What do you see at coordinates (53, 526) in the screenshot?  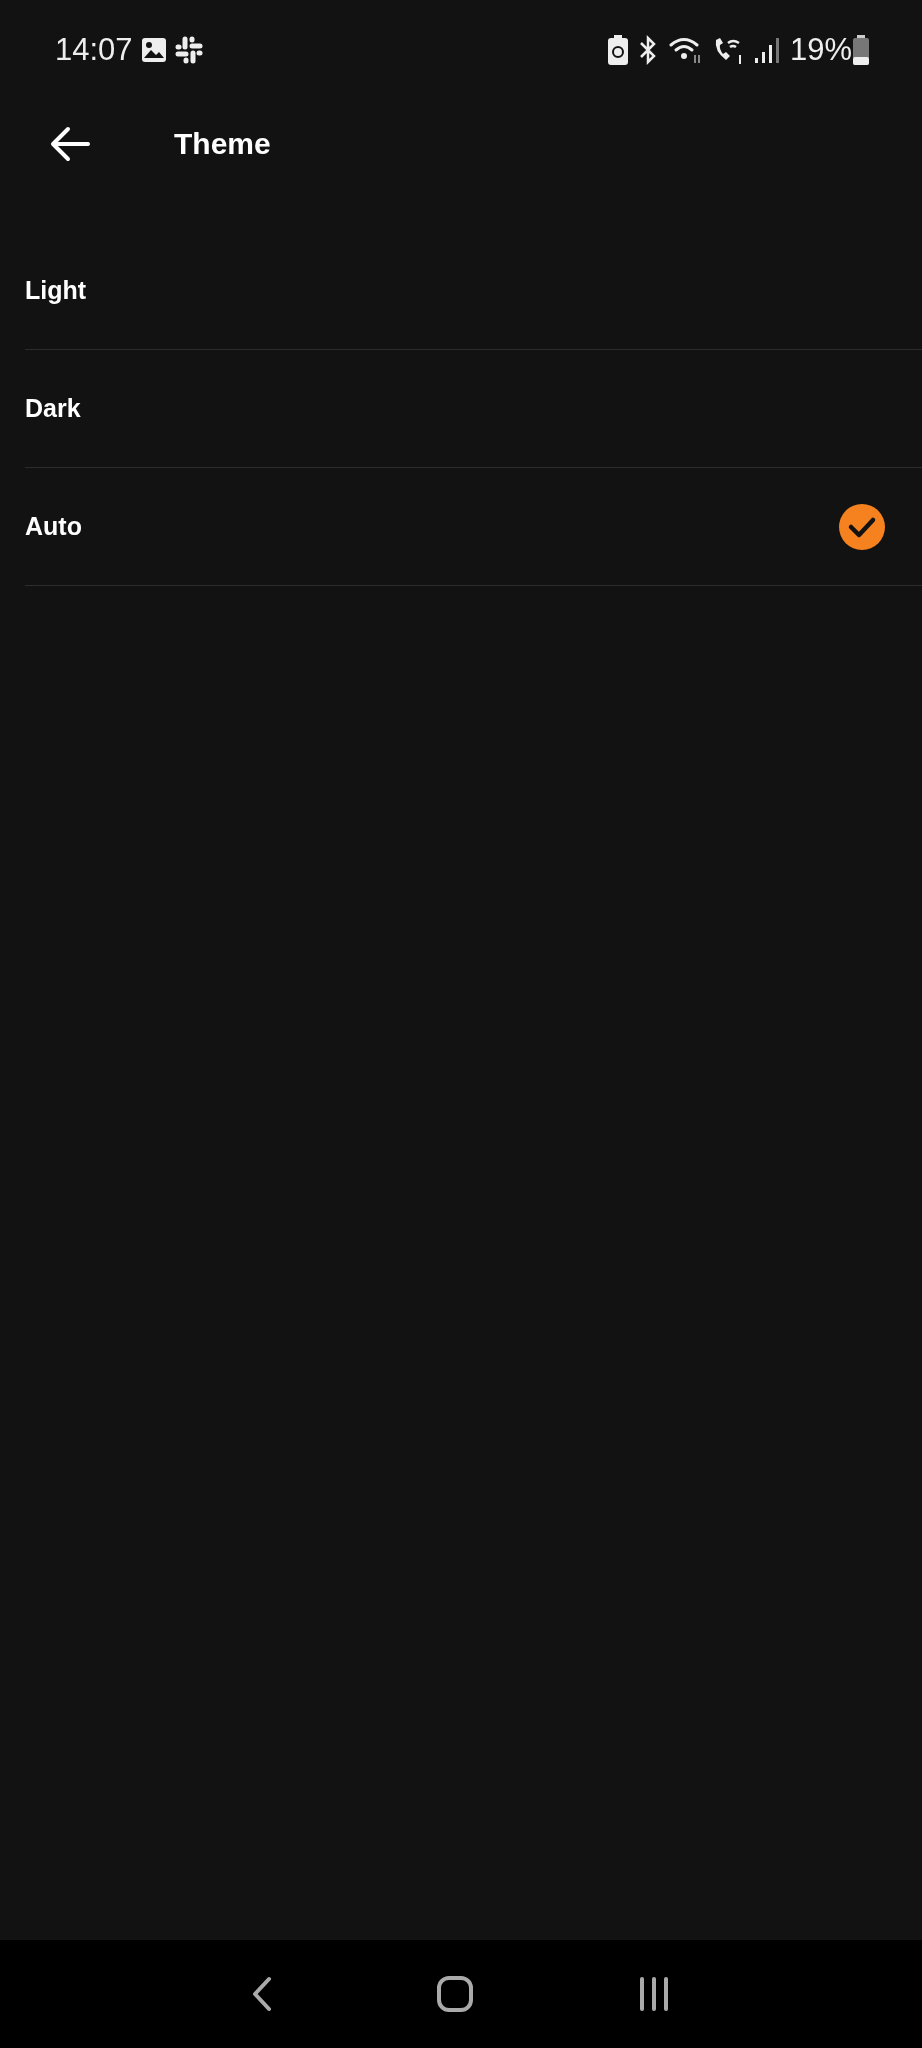 I see `option-label: Auto` at bounding box center [53, 526].